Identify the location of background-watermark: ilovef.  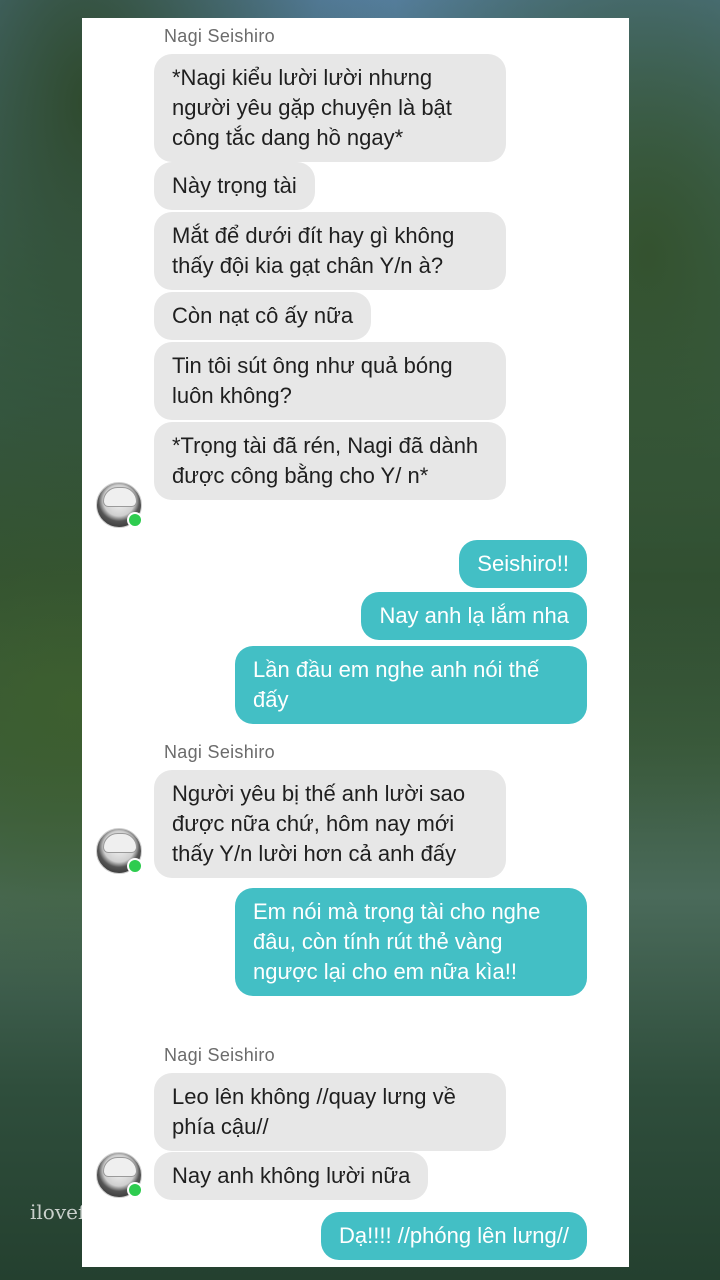
(58, 1212).